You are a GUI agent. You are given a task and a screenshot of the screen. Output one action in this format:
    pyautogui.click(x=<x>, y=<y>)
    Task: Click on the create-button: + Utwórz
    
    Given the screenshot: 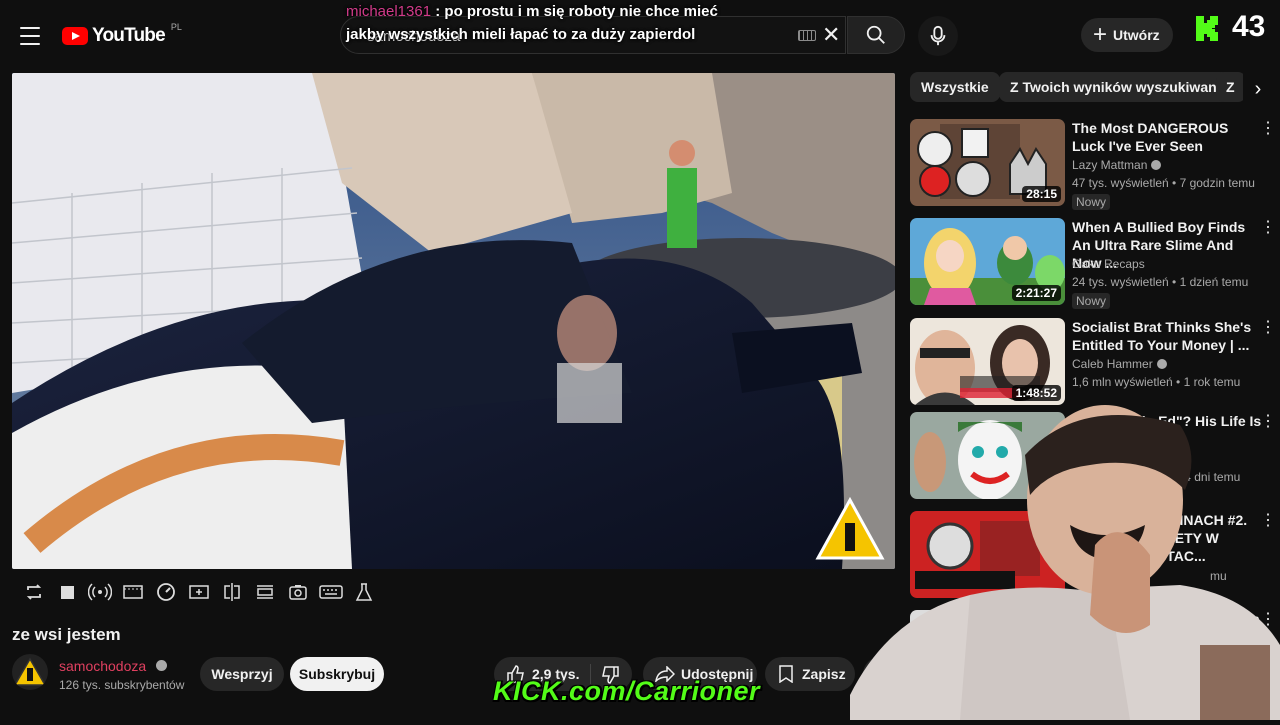 What is the action you would take?
    pyautogui.click(x=1127, y=35)
    